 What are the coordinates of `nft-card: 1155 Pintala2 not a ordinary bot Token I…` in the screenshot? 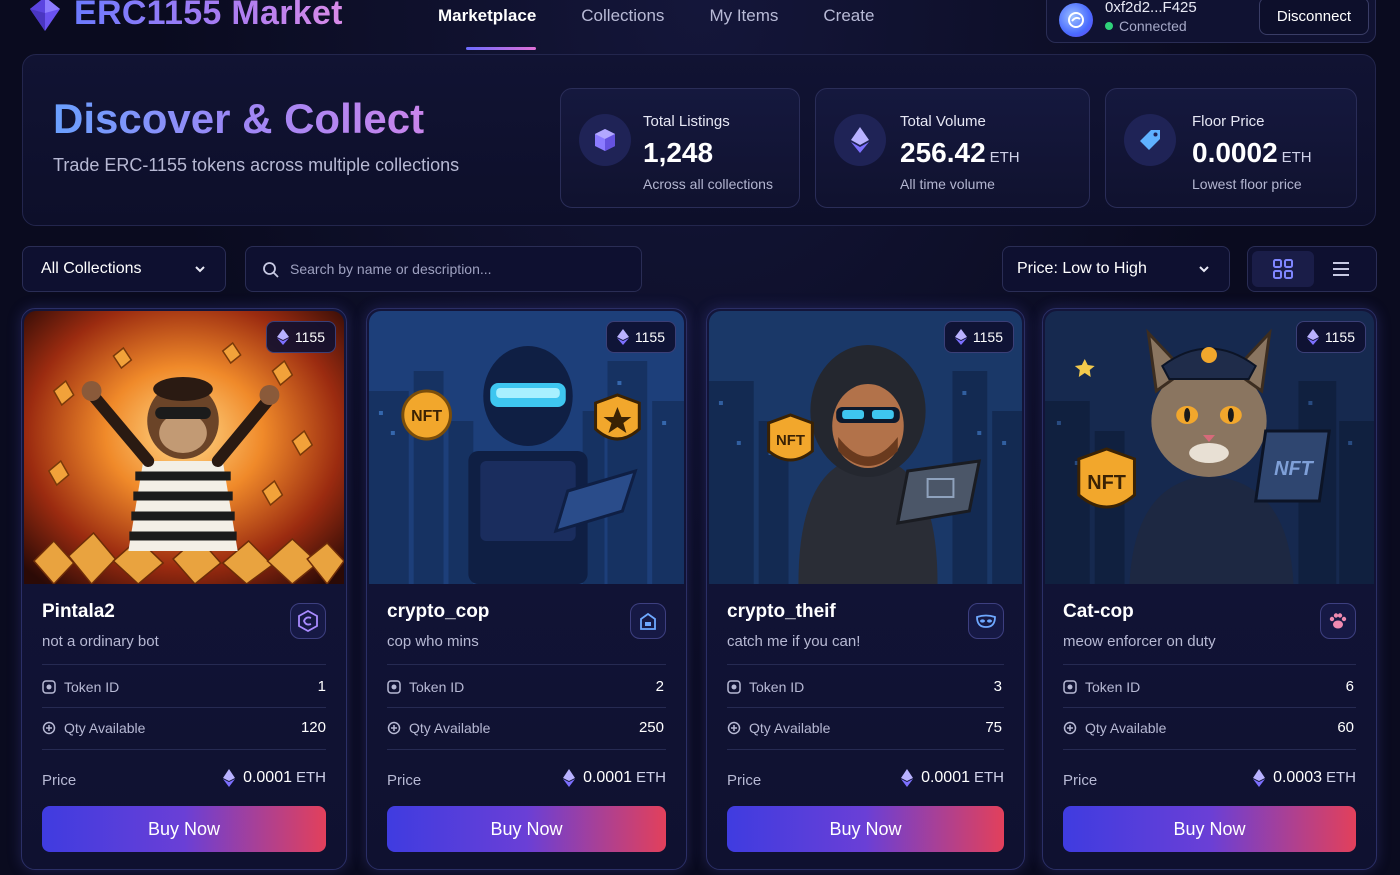 It's located at (184, 589).